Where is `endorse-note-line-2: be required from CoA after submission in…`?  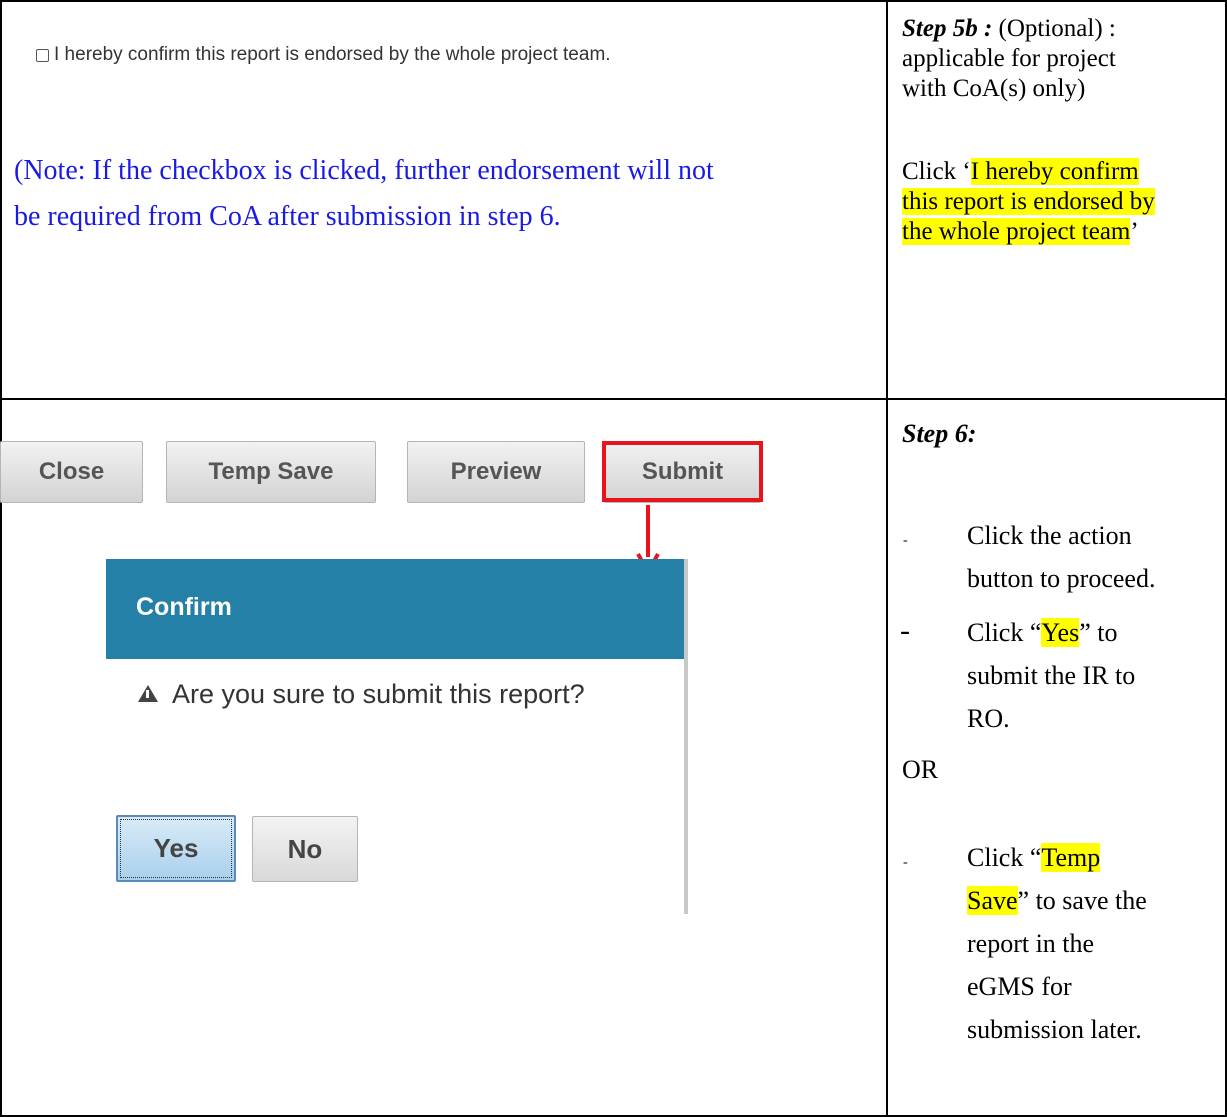 endorse-note-line-2: be required from CoA after submission in… is located at coordinates (287, 216).